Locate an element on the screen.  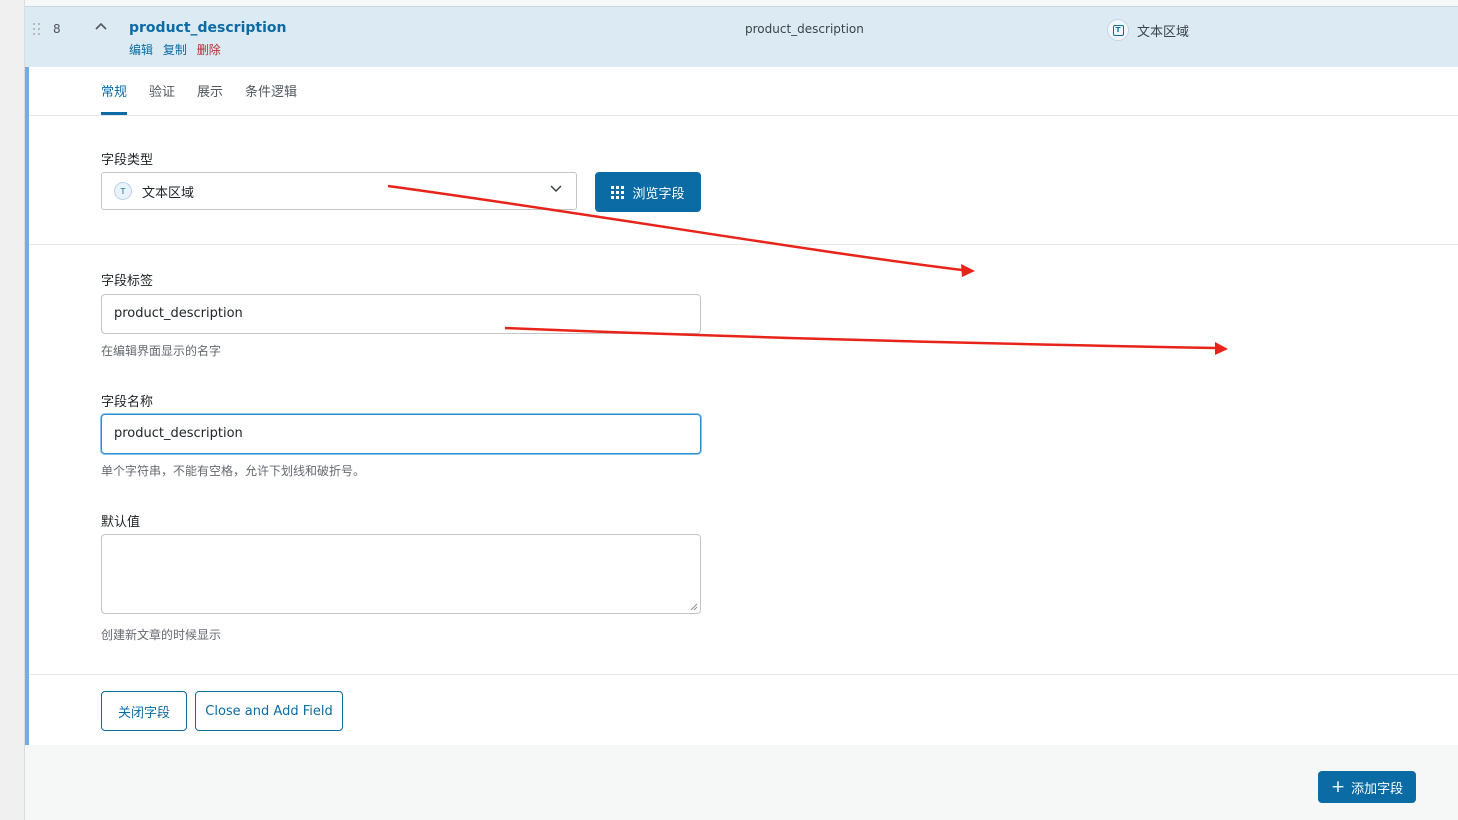
field-label-hint: 在编辑界面显示的名字 is located at coordinates (161, 351).